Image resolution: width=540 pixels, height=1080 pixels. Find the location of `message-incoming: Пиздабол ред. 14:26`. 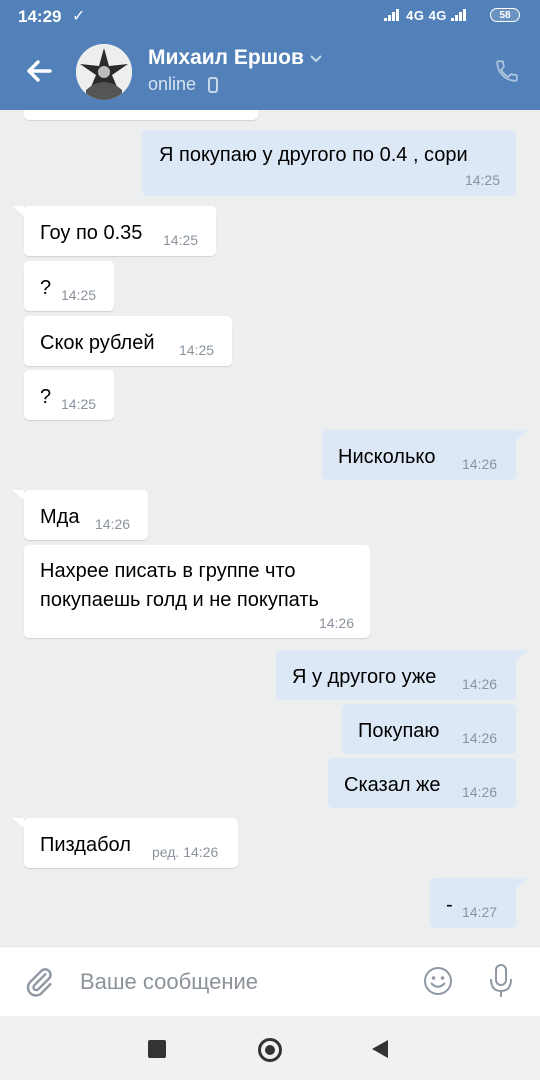

message-incoming: Пиздабол ред. 14:26 is located at coordinates (131, 843).